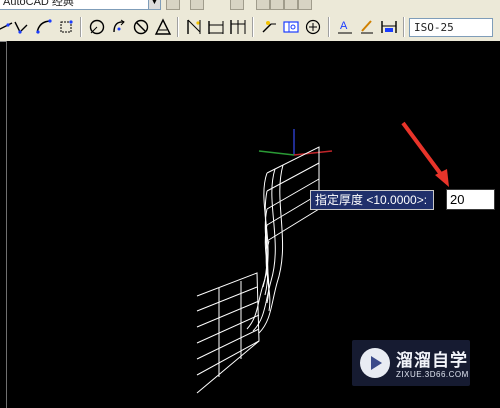  What do you see at coordinates (313, 153) in the screenshot?
I see `ucs-x-axis` at bounding box center [313, 153].